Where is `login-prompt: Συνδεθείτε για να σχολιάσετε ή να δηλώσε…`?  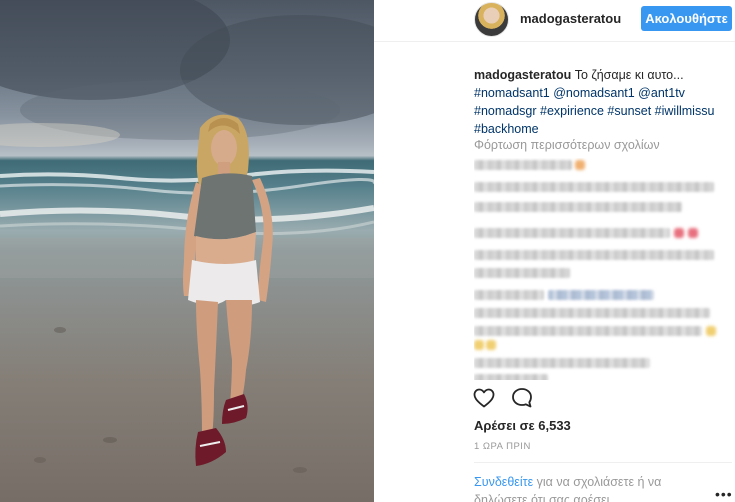
login-prompt: Συνδεθείτε για να σχολιάσετε ή να δηλώσε… is located at coordinates (576, 487).